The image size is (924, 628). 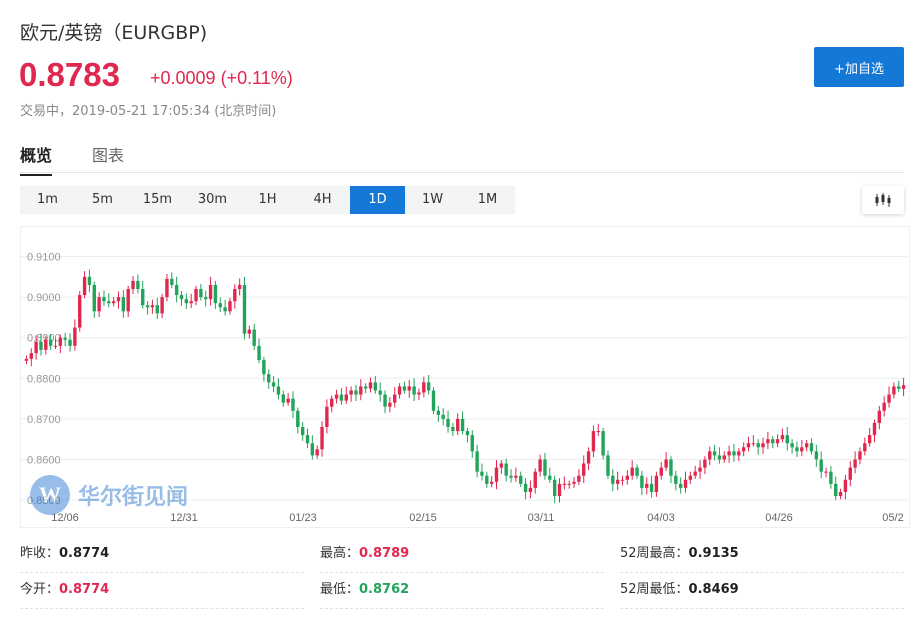 What do you see at coordinates (859, 67) in the screenshot?
I see `add-to-watchlist-button: +加自选` at bounding box center [859, 67].